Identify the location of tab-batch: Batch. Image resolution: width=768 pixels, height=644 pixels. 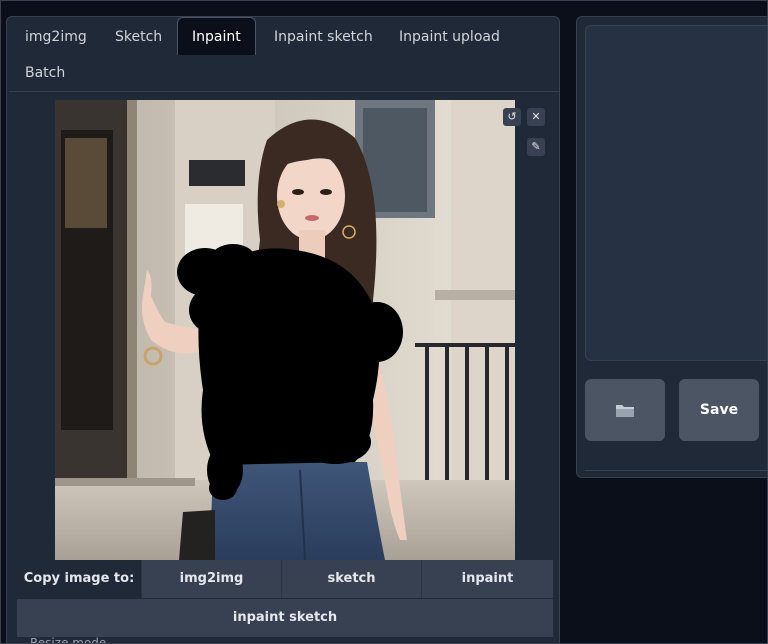
(45, 73).